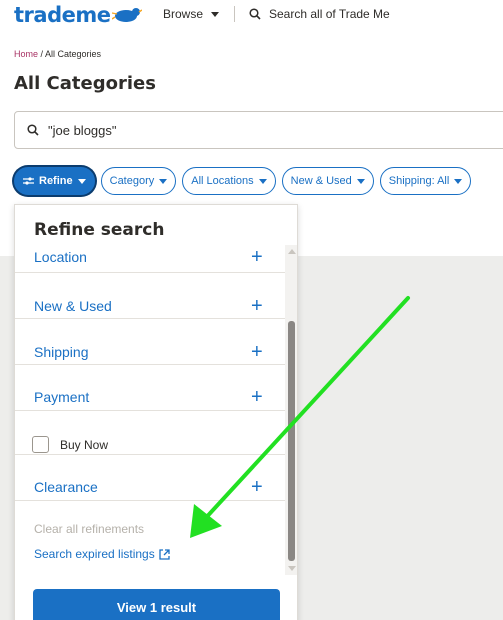 The height and width of the screenshot is (620, 503). I want to click on panel-scrollbar, so click(291, 410).